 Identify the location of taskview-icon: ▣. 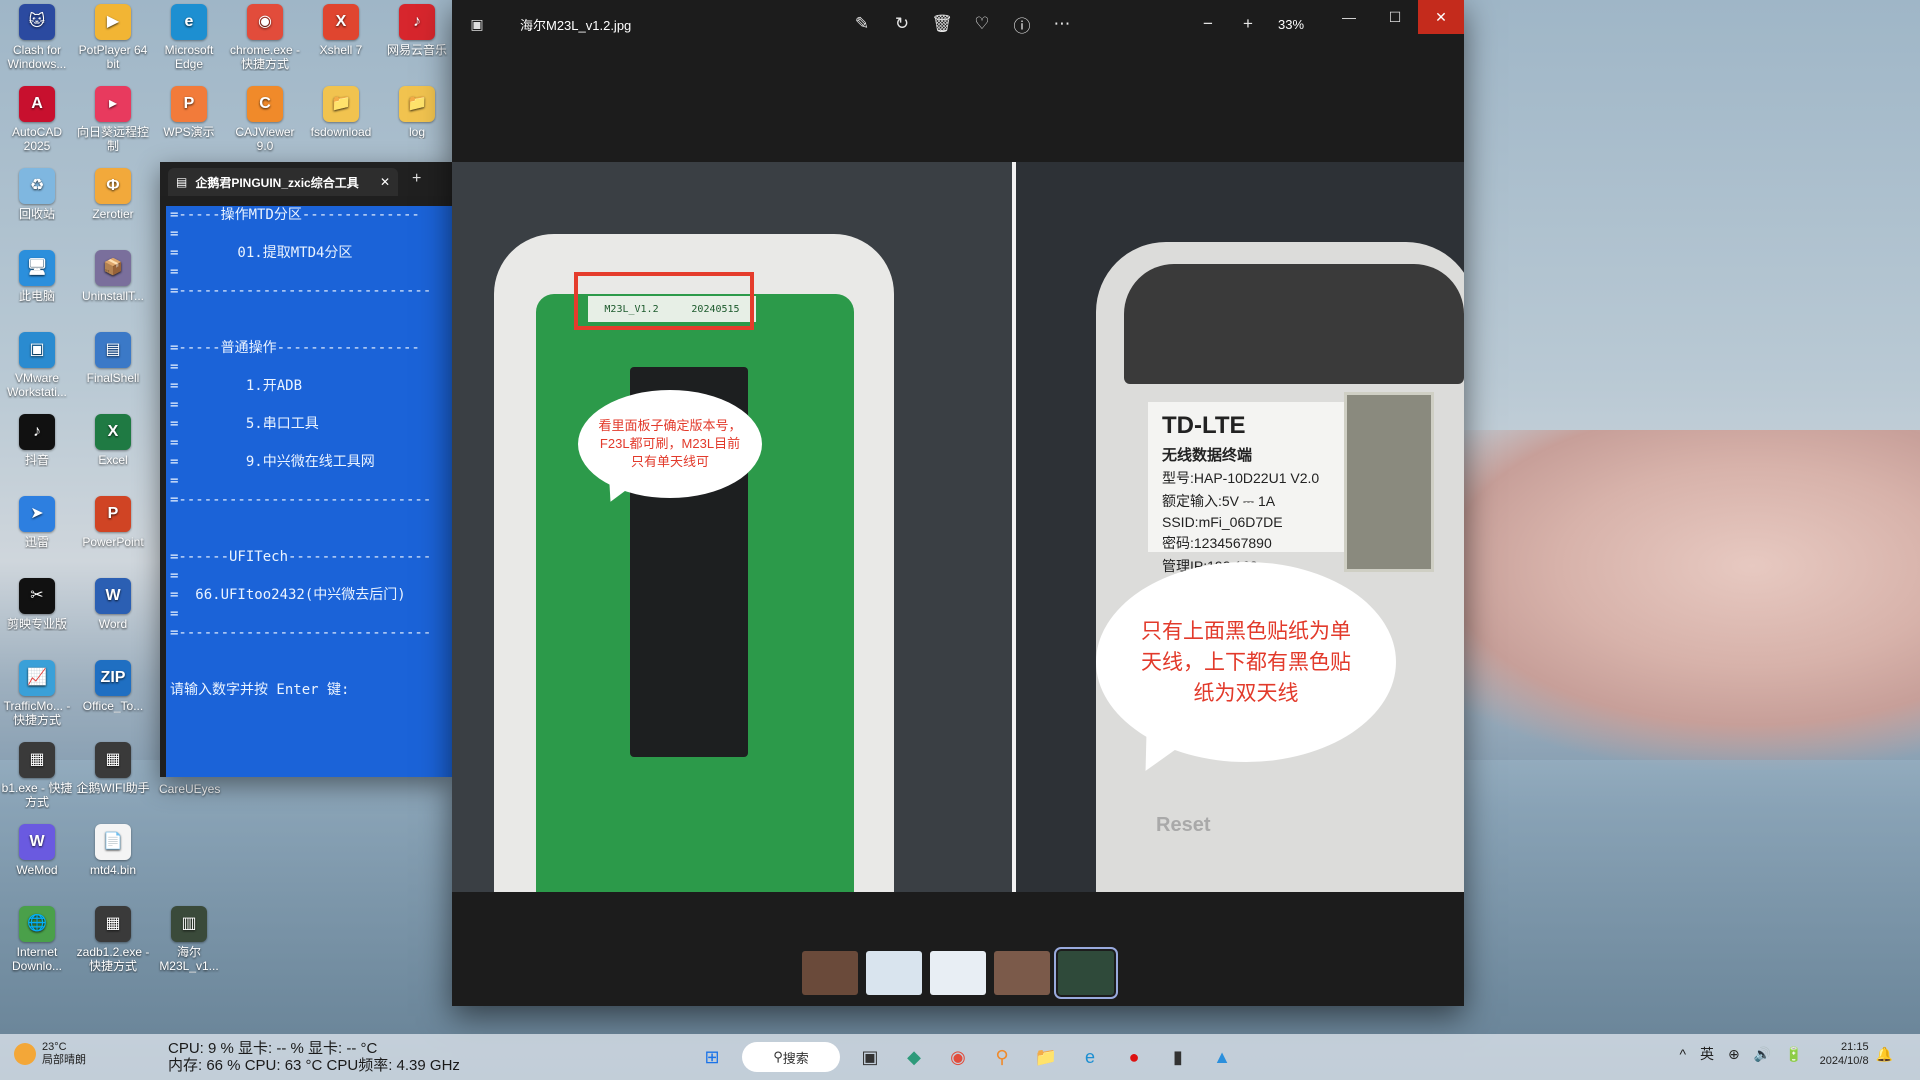
(870, 1057).